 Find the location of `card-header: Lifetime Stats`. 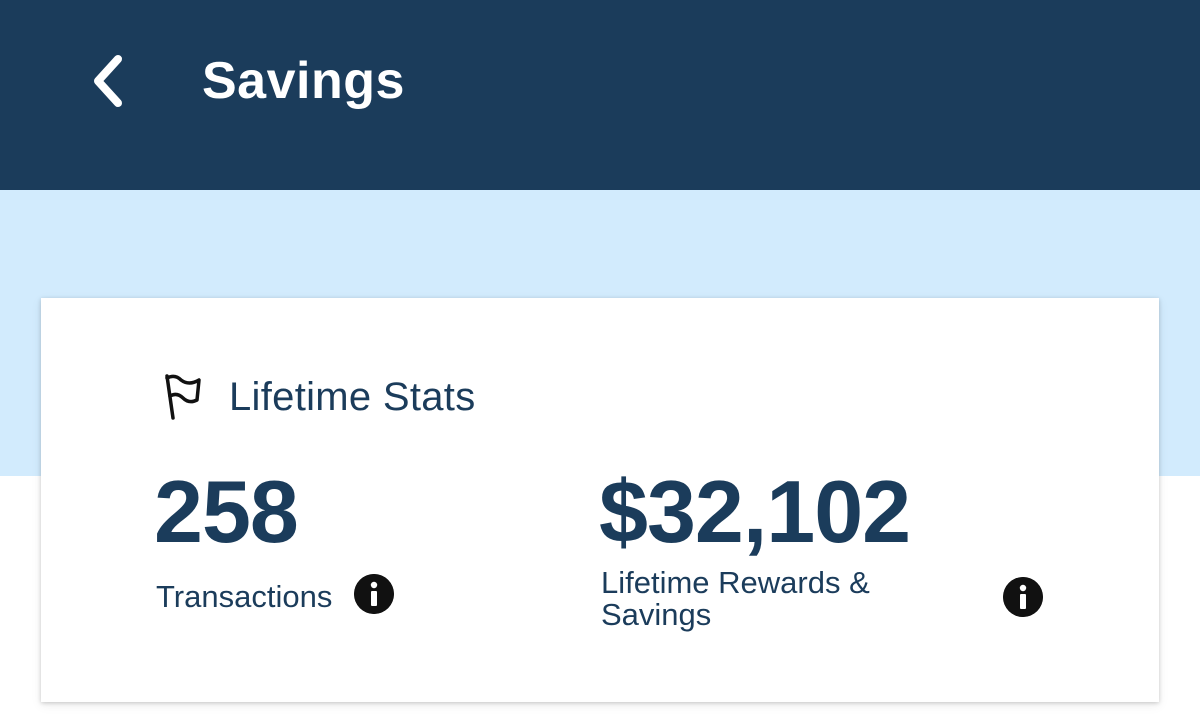

card-header: Lifetime Stats is located at coordinates (317, 397).